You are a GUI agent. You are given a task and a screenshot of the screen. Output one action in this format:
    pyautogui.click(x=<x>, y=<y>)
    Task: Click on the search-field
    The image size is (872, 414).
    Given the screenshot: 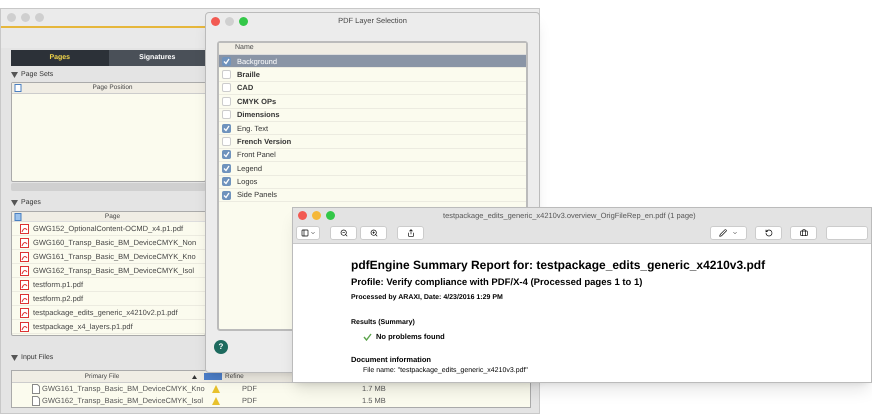 What is the action you would take?
    pyautogui.click(x=847, y=233)
    